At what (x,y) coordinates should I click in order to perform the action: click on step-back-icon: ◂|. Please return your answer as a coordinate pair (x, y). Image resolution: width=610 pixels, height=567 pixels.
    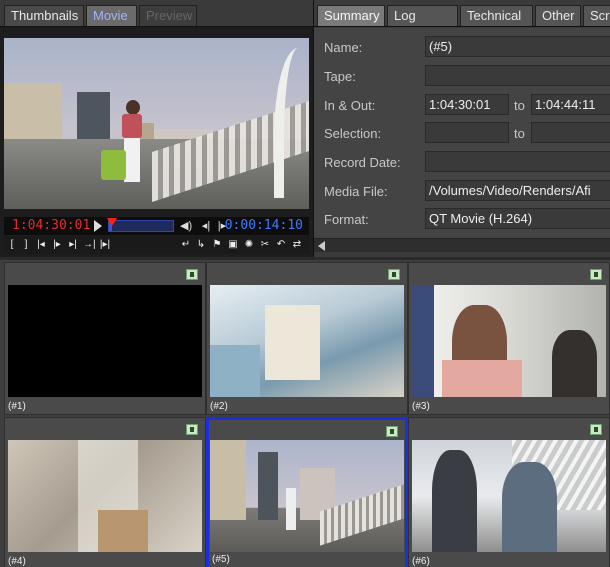
    Looking at the image, I should click on (206, 226).